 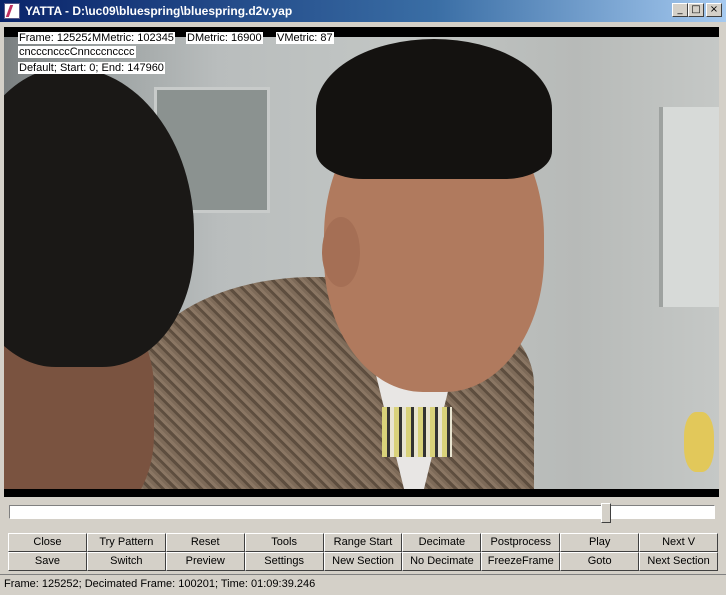 What do you see at coordinates (600, 561) in the screenshot?
I see `goto-button: Goto` at bounding box center [600, 561].